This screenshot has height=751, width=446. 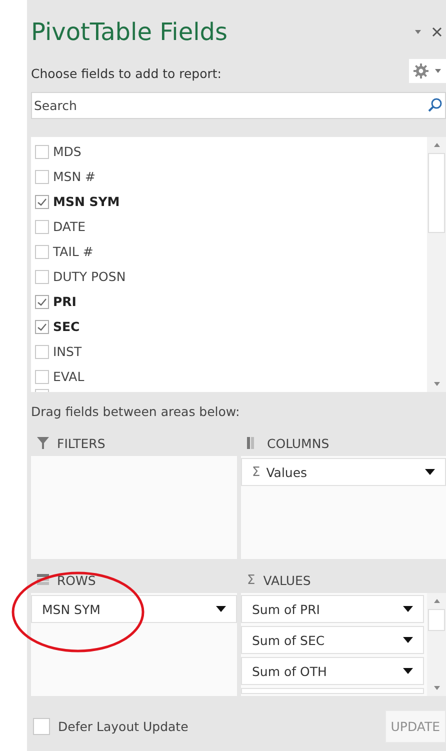 What do you see at coordinates (343, 472) in the screenshot?
I see `field-pill: Σ Values` at bounding box center [343, 472].